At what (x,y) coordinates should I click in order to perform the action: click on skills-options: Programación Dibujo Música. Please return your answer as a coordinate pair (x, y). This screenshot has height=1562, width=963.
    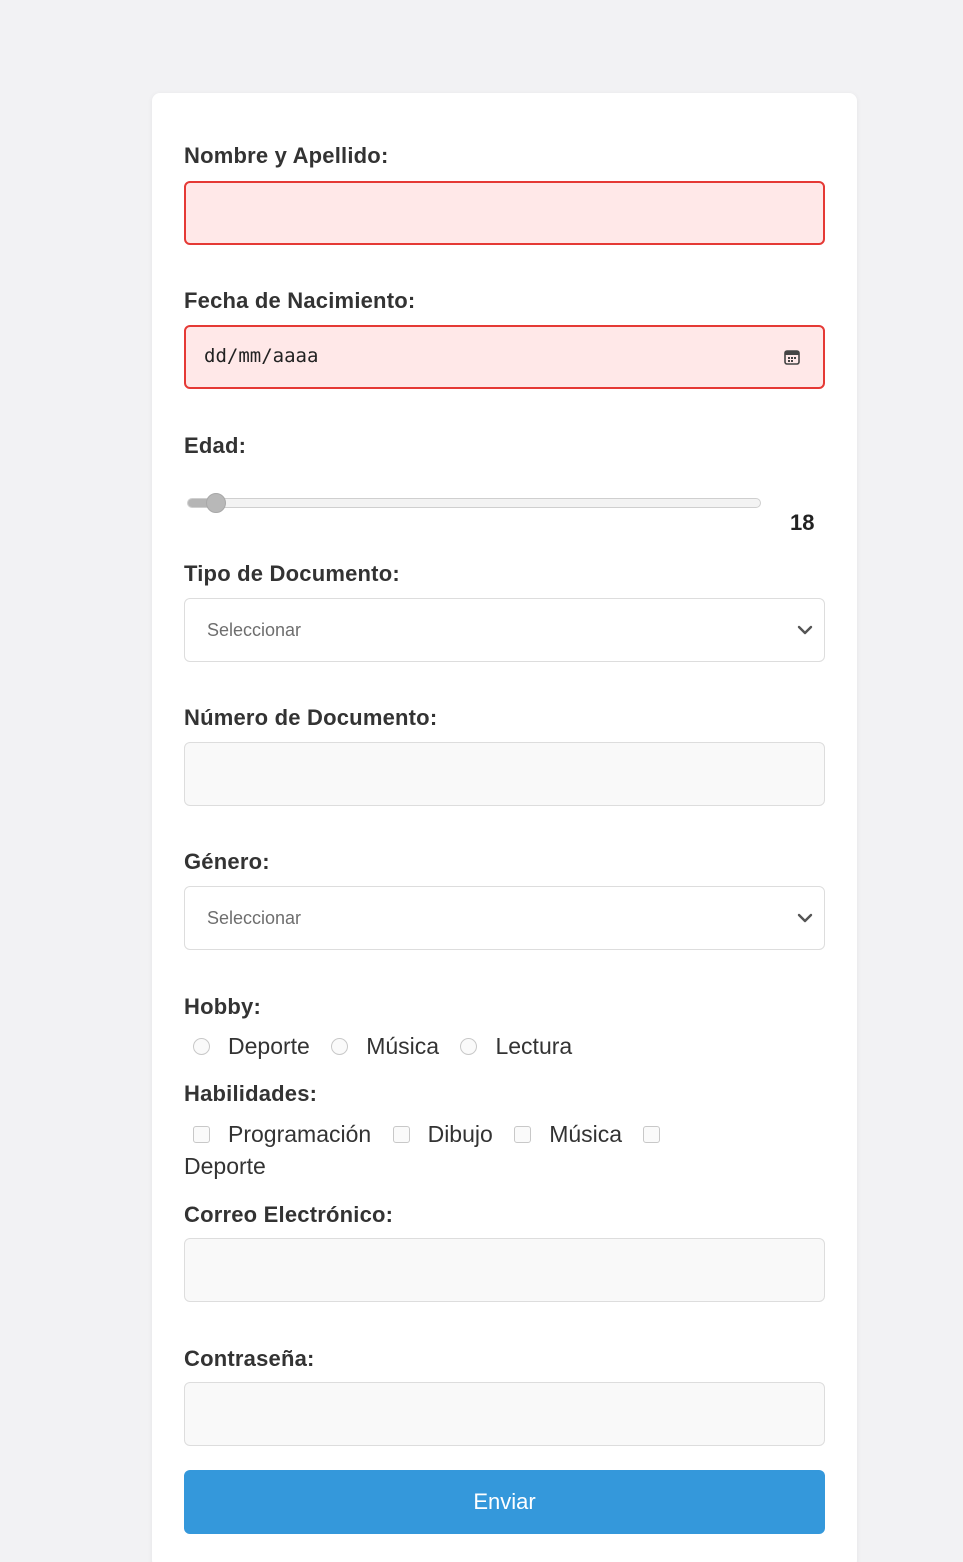
    Looking at the image, I should click on (431, 1134).